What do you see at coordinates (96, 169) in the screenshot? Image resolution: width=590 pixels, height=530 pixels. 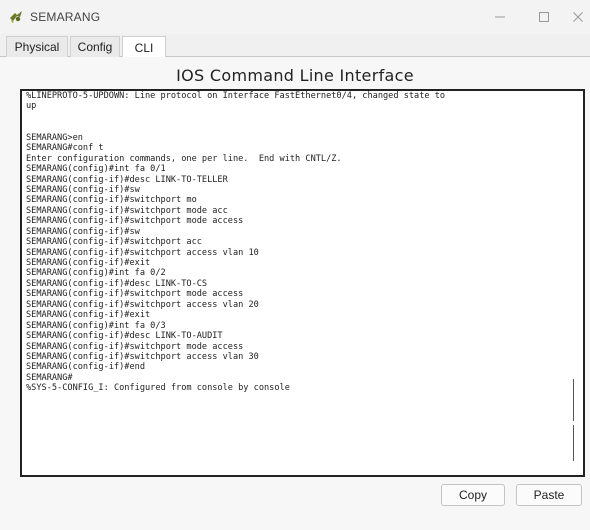 I see `terminal-line: SEMARANG(config)#int fa 0/1` at bounding box center [96, 169].